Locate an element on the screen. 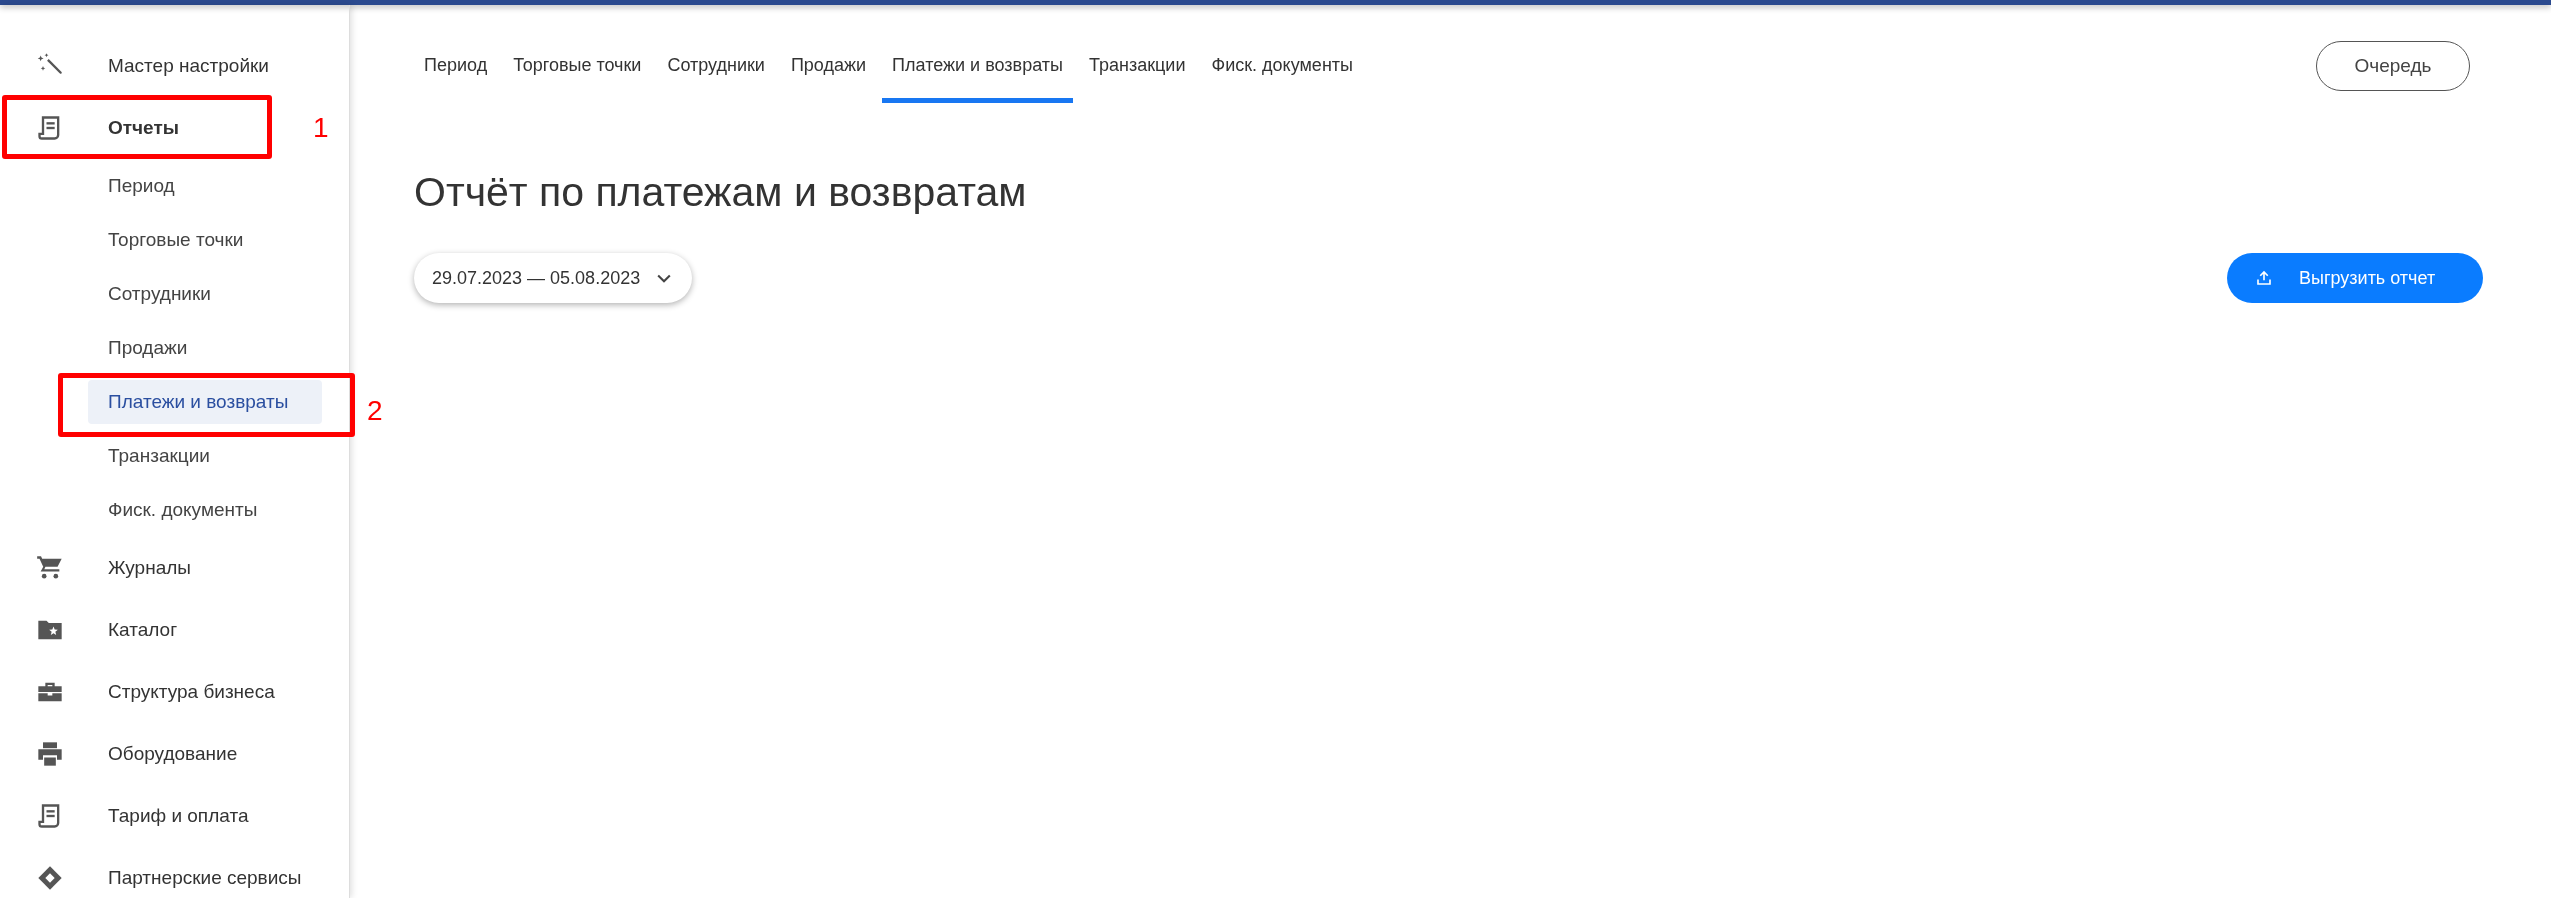 This screenshot has width=2551, height=898. sidebar-item: Партнерские сервисы is located at coordinates (205, 878).